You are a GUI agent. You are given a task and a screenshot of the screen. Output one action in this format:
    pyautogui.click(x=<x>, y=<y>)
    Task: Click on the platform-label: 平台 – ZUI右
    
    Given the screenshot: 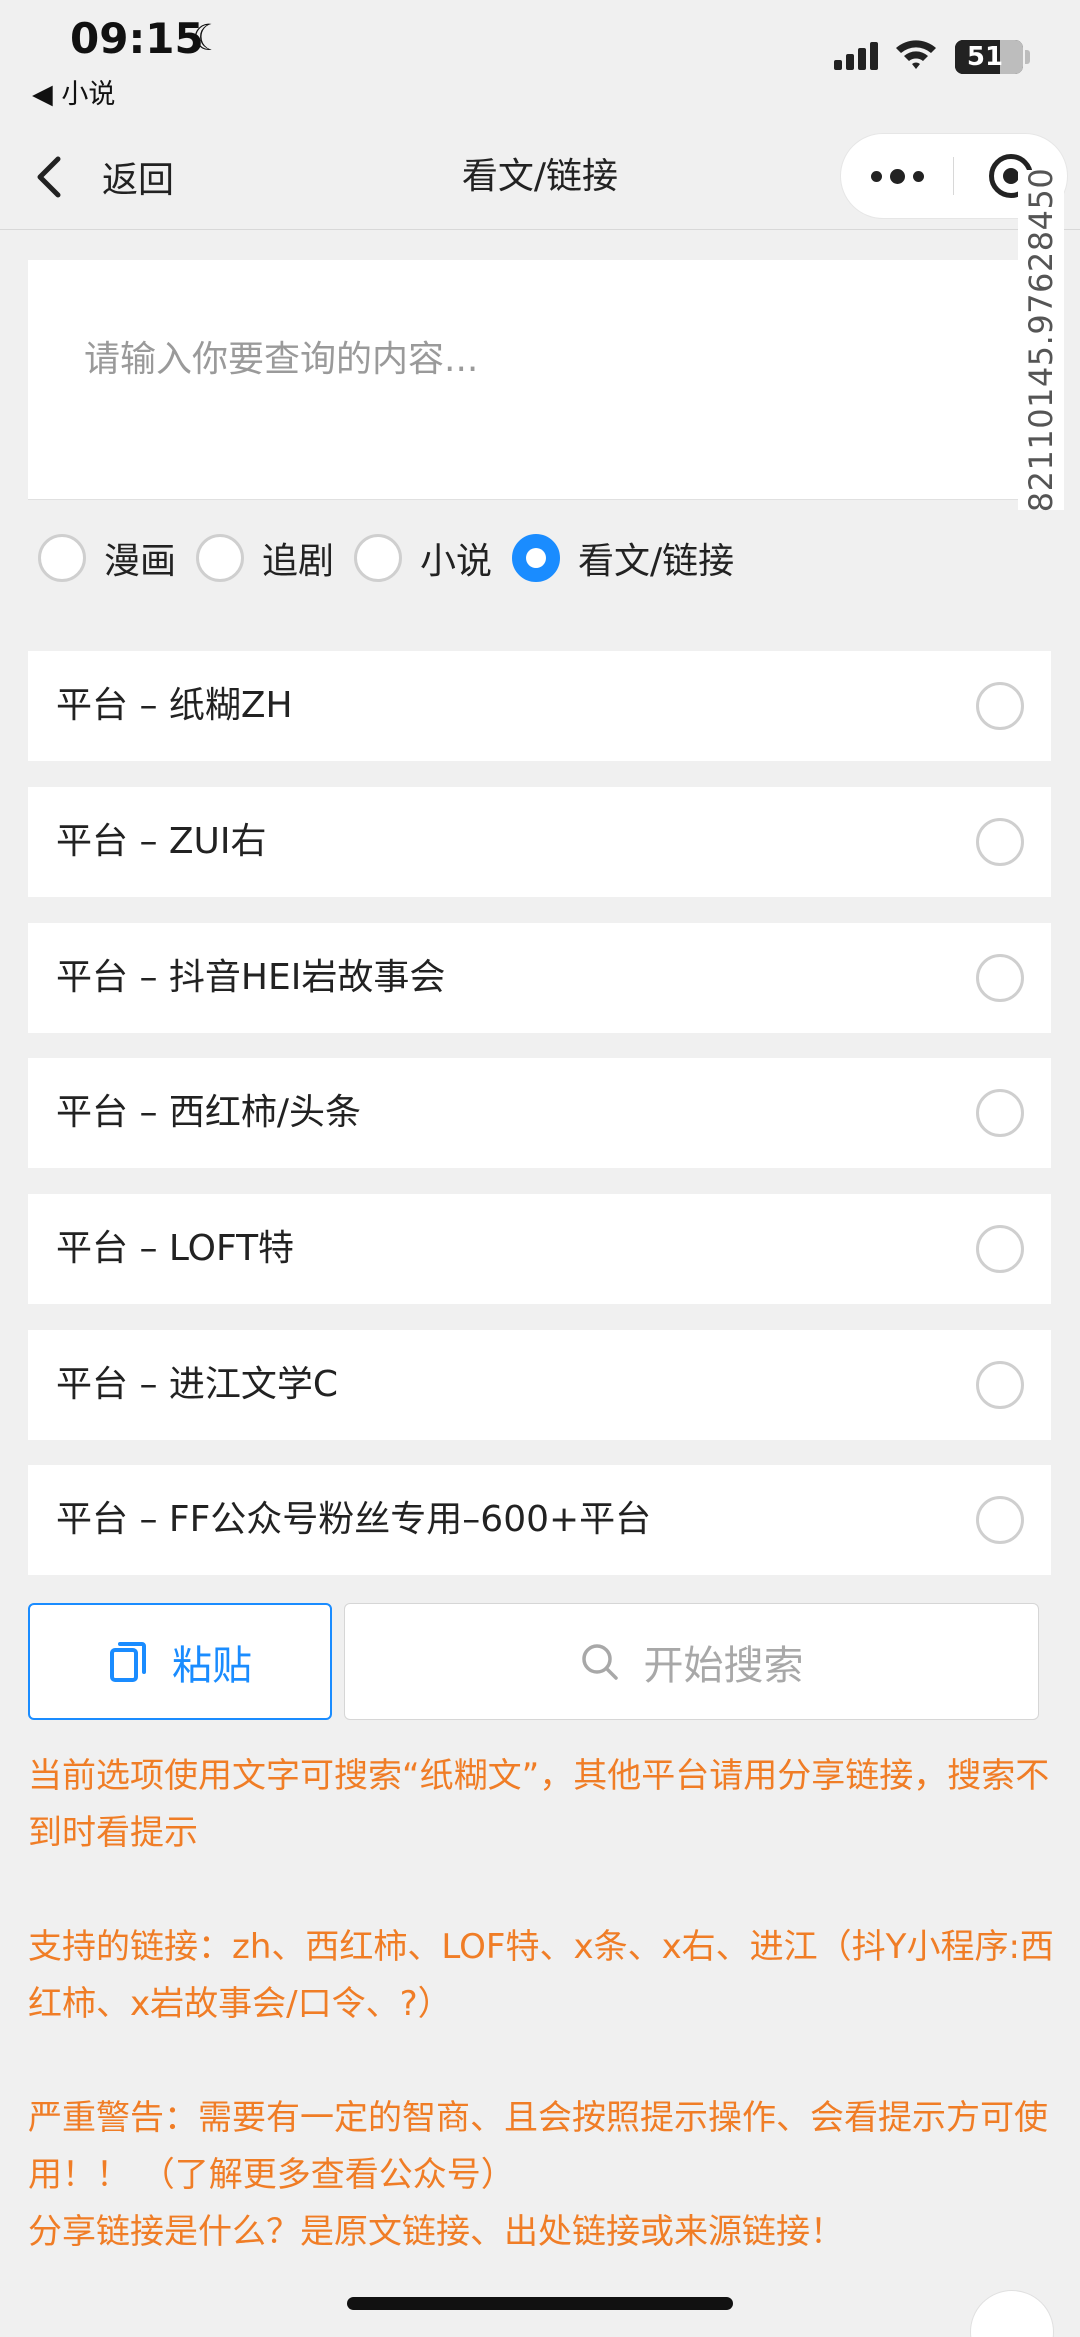 What is the action you would take?
    pyautogui.click(x=161, y=841)
    